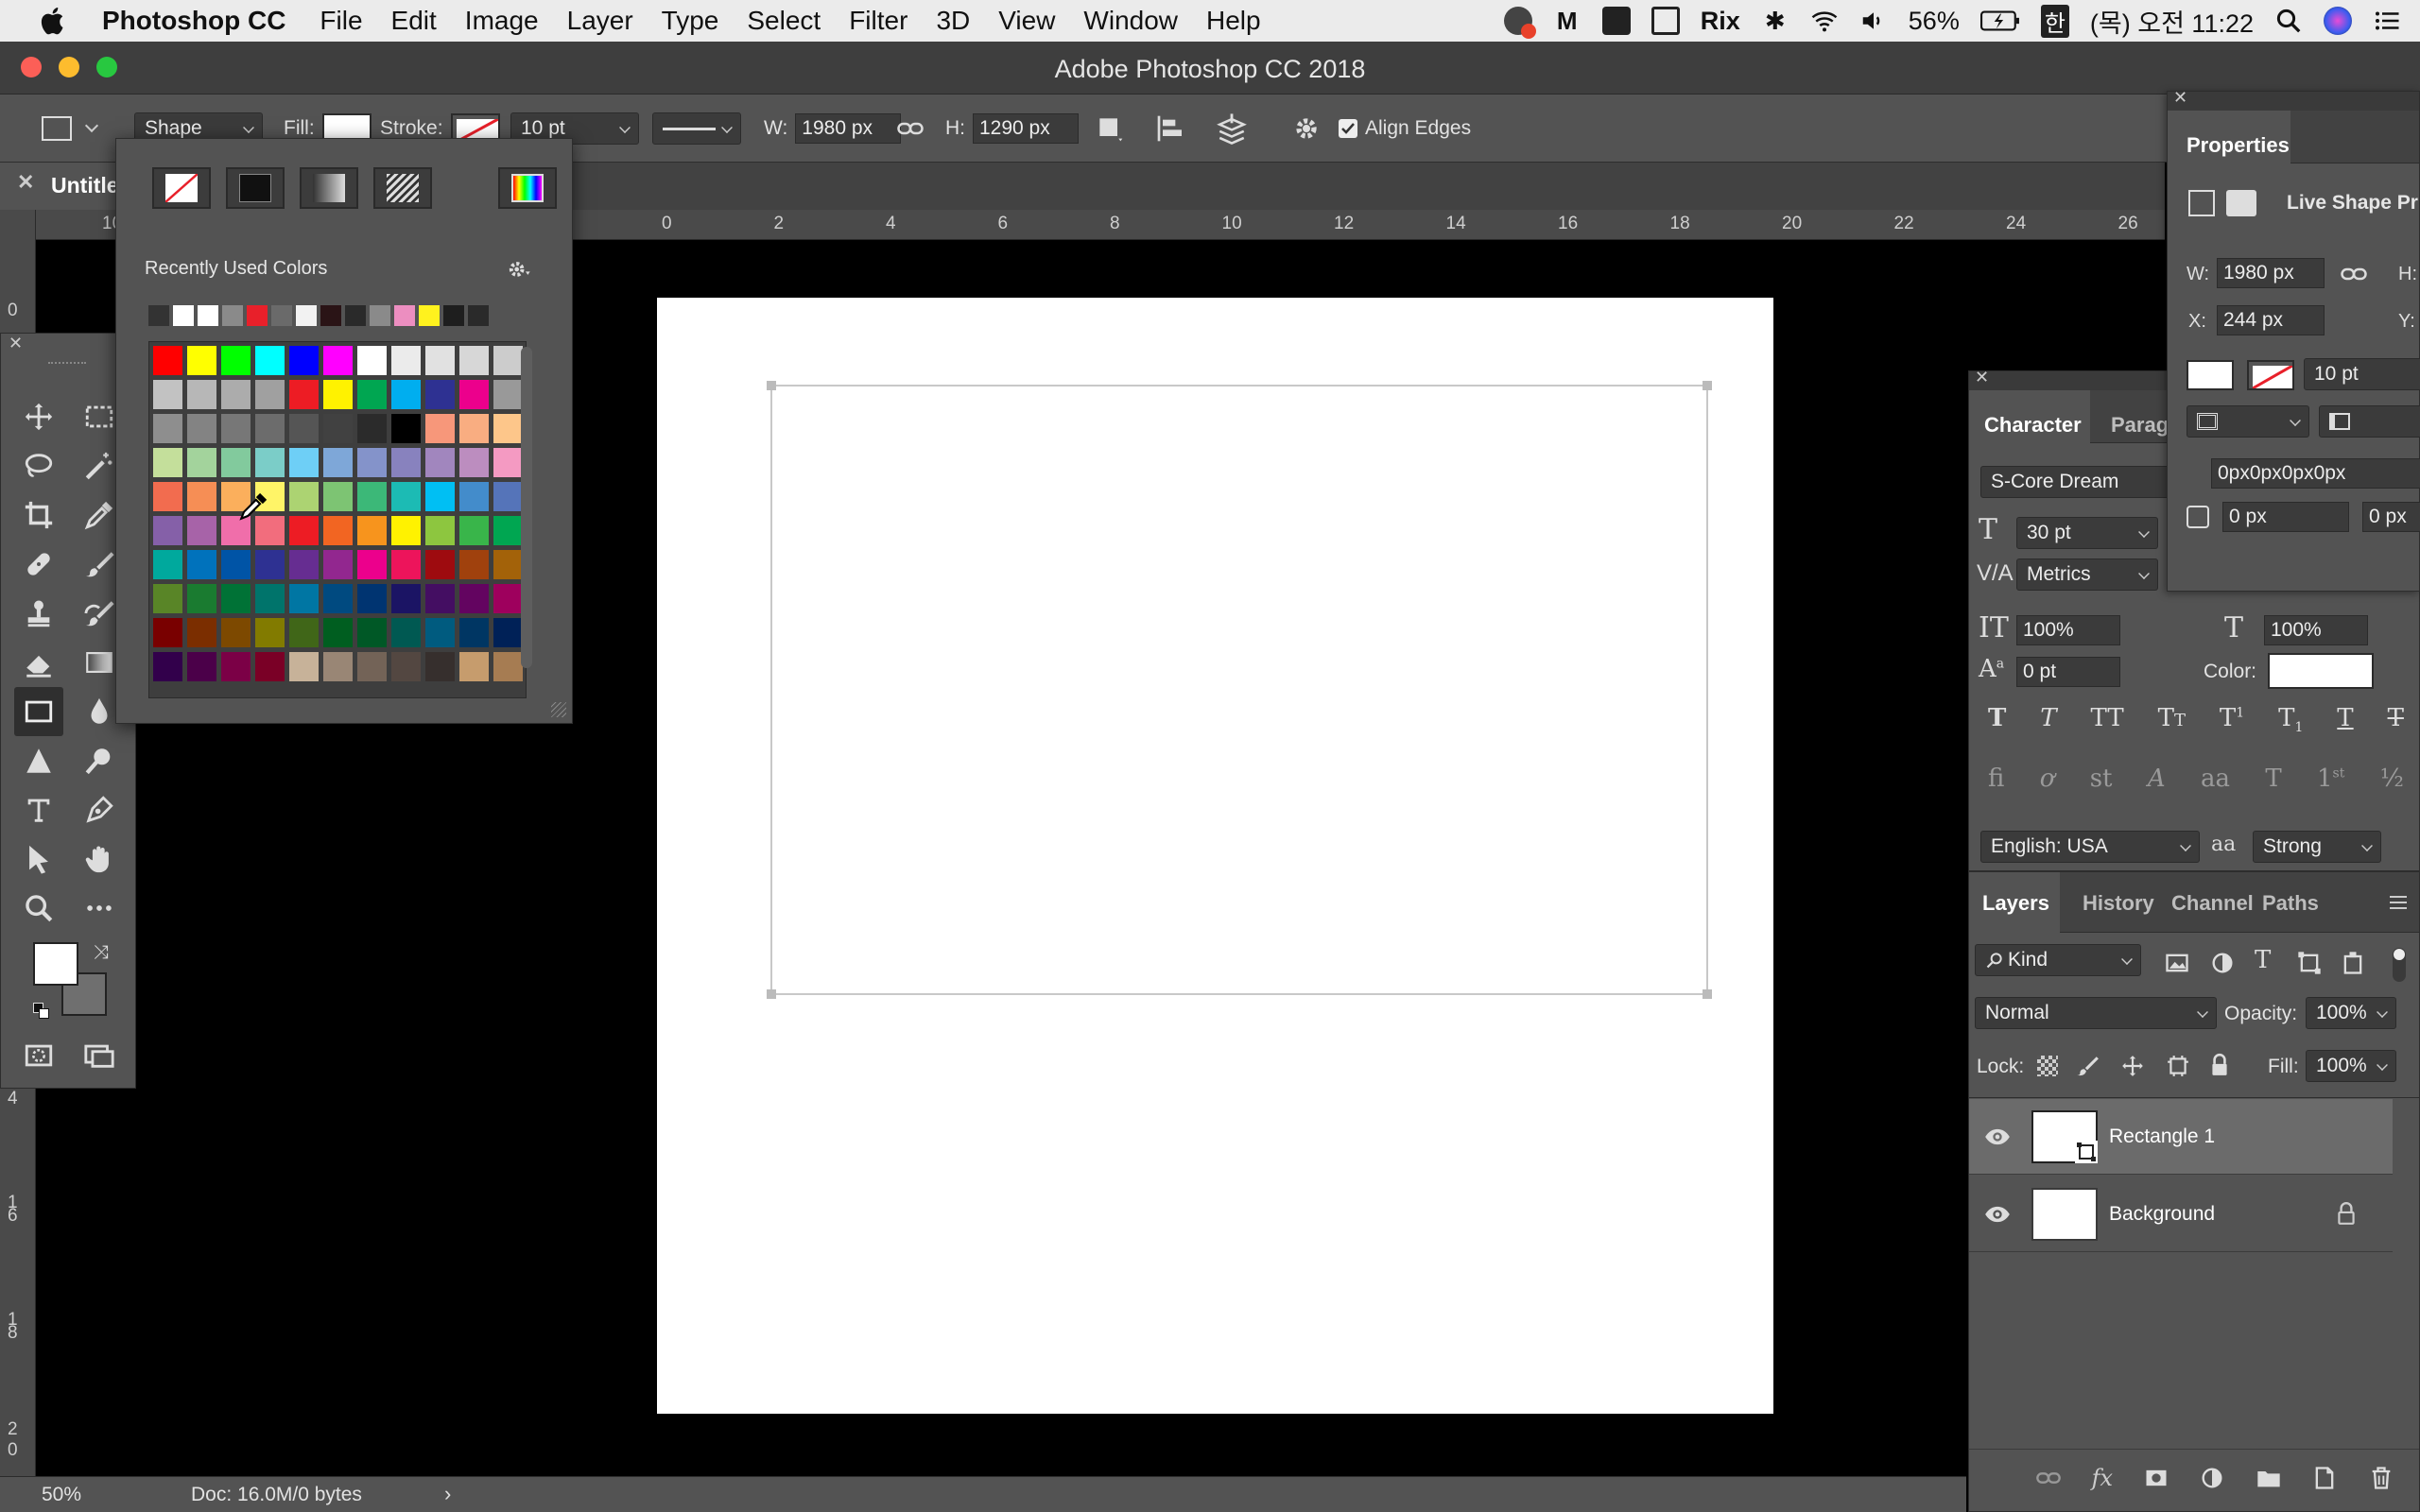  What do you see at coordinates (1998, 1137) in the screenshot?
I see `visibility-eye-icon` at bounding box center [1998, 1137].